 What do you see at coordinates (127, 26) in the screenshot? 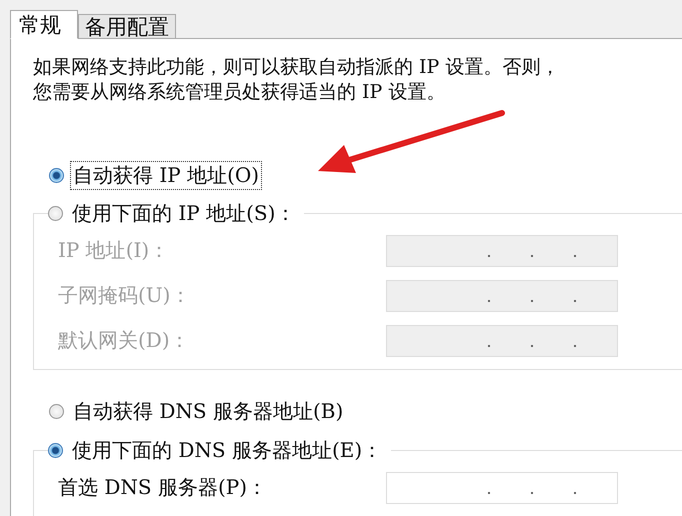
I see `tab: 备用配置` at bounding box center [127, 26].